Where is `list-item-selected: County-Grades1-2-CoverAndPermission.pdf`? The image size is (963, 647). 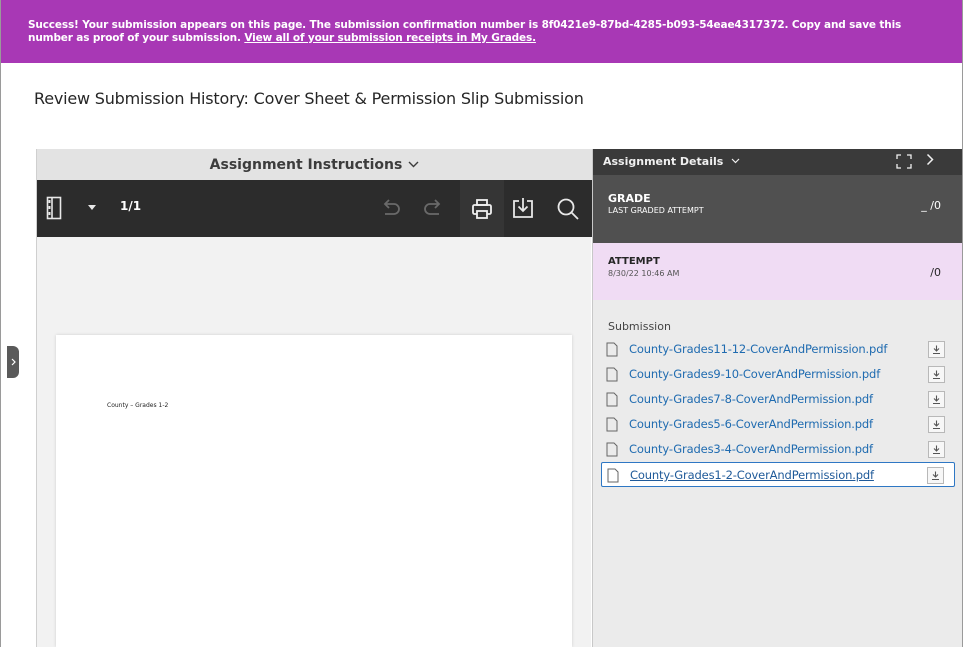
list-item-selected: County-Grades1-2-CoverAndPermission.pdf is located at coordinates (778, 474).